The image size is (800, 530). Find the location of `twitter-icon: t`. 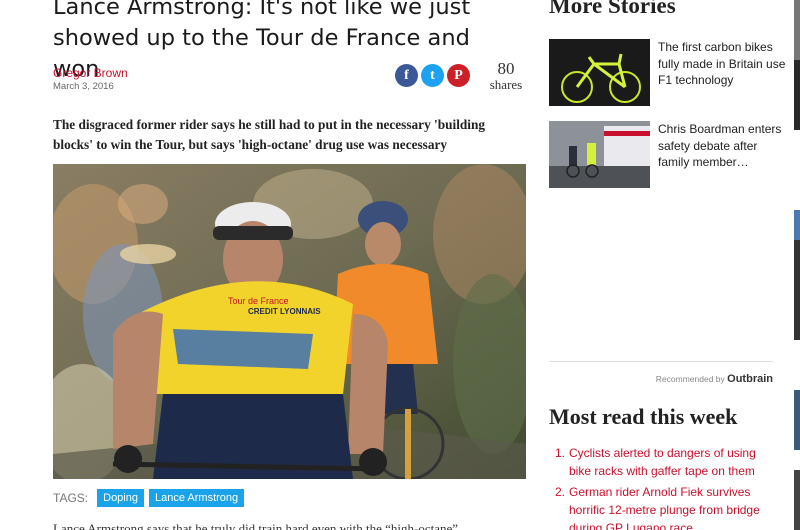

twitter-icon: t is located at coordinates (432, 75).